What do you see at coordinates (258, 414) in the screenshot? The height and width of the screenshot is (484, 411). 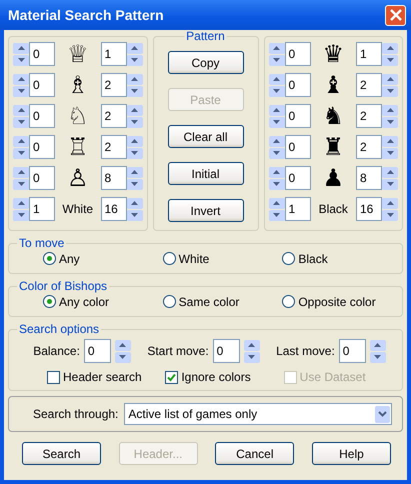 I see `search-through-dropdown: Active list of games only` at bounding box center [258, 414].